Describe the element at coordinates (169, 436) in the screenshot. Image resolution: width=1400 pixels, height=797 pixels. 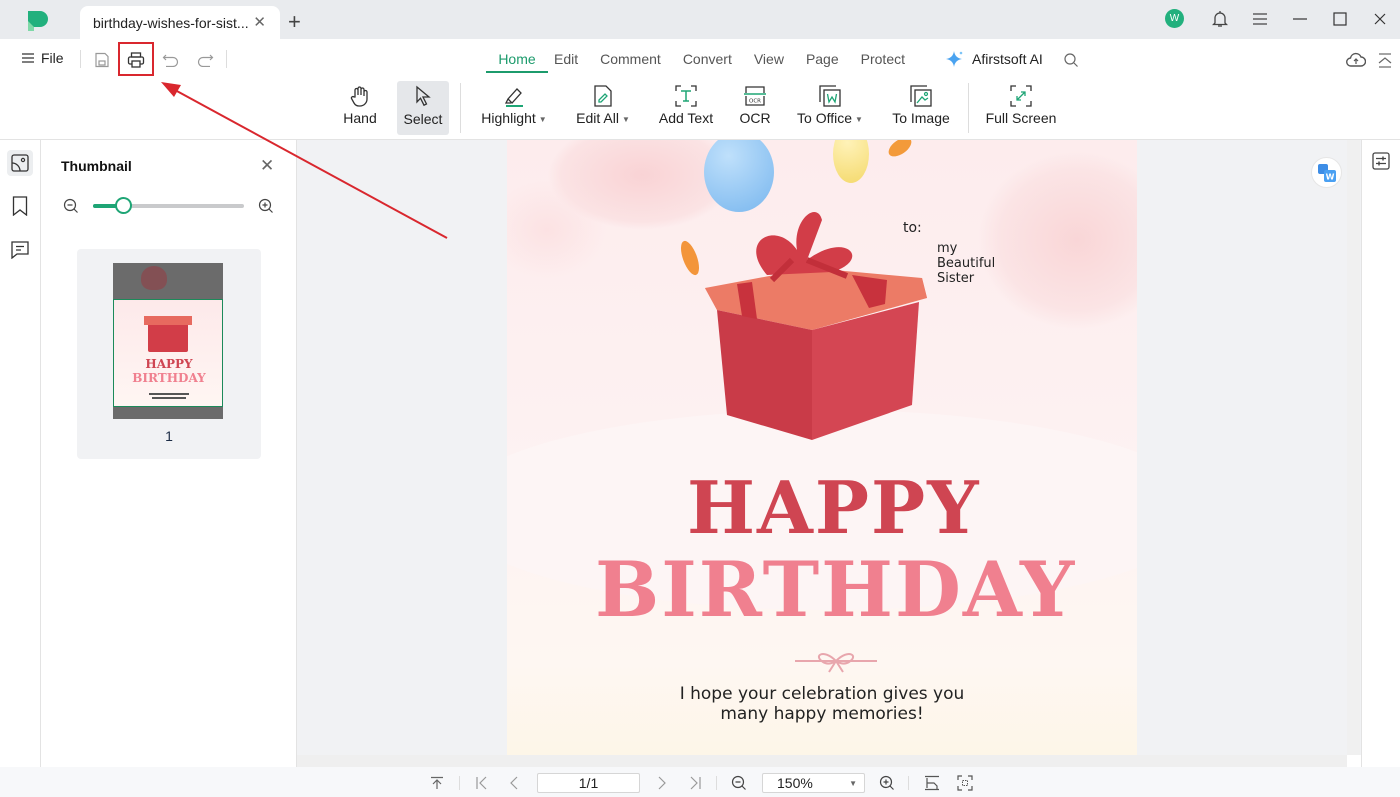
I see `thumbnail-page-number: 1` at that location.